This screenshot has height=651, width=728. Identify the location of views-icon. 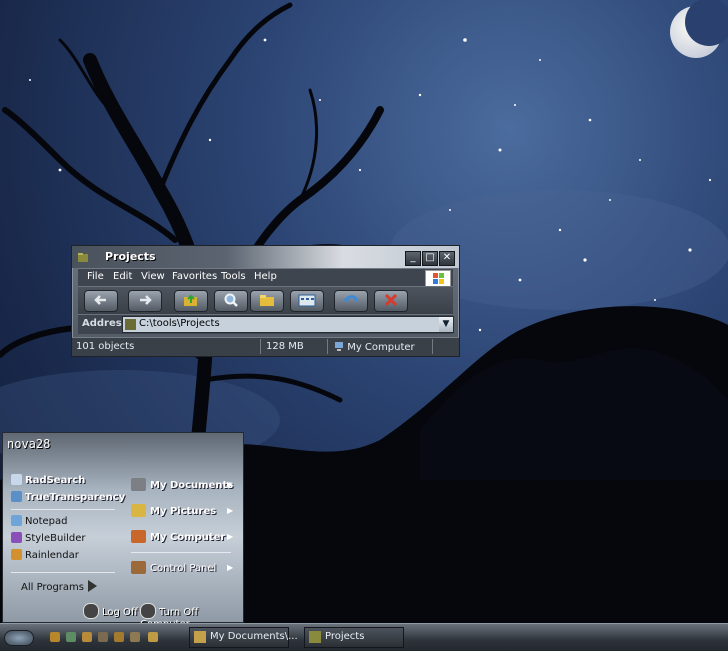
(307, 300).